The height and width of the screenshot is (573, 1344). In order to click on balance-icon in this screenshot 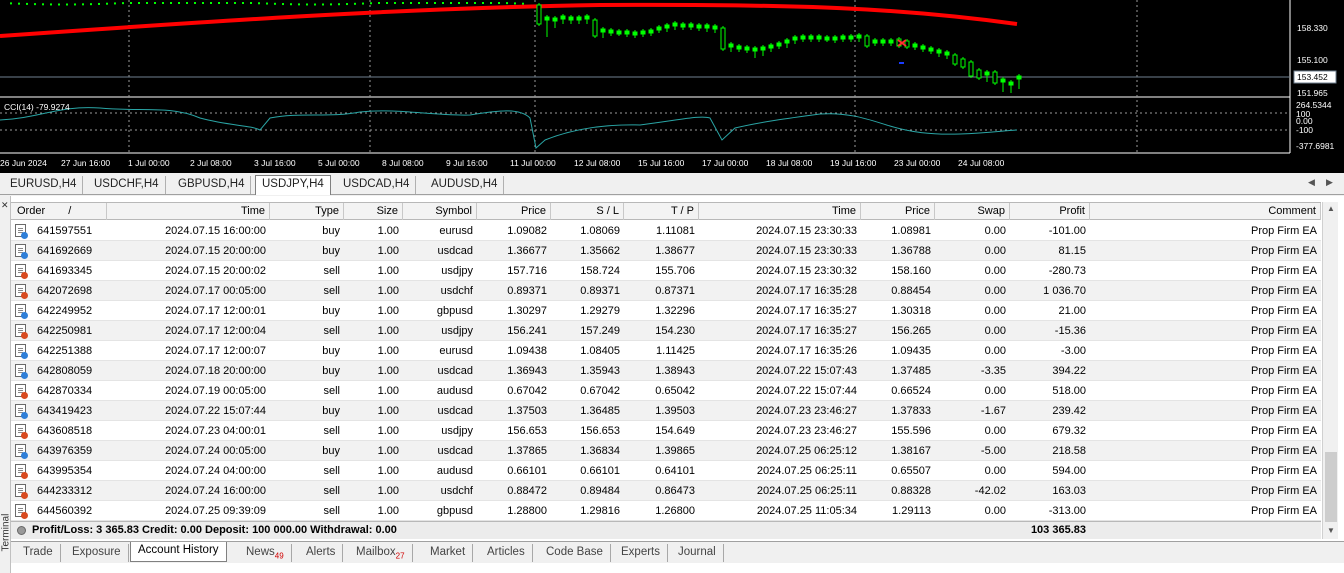, I will do `click(21, 530)`.